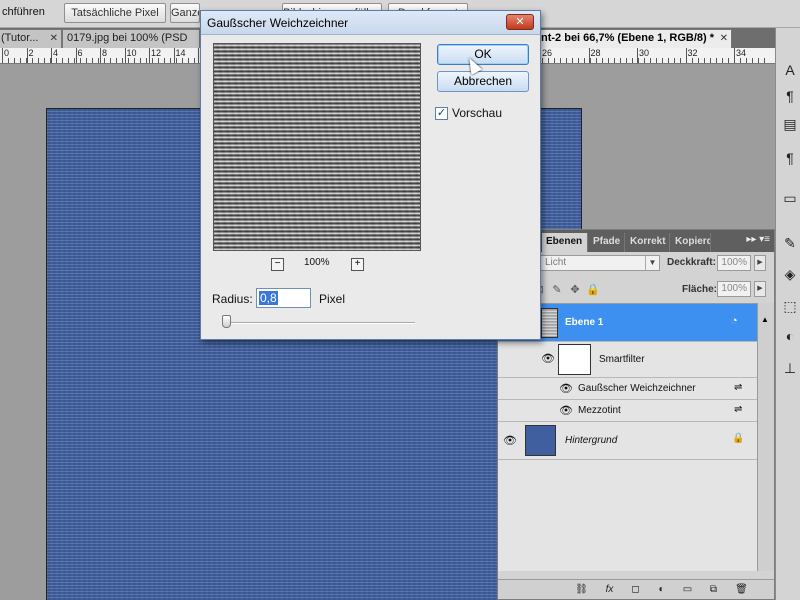  I want to click on zoom-value: 100%, so click(317, 262).